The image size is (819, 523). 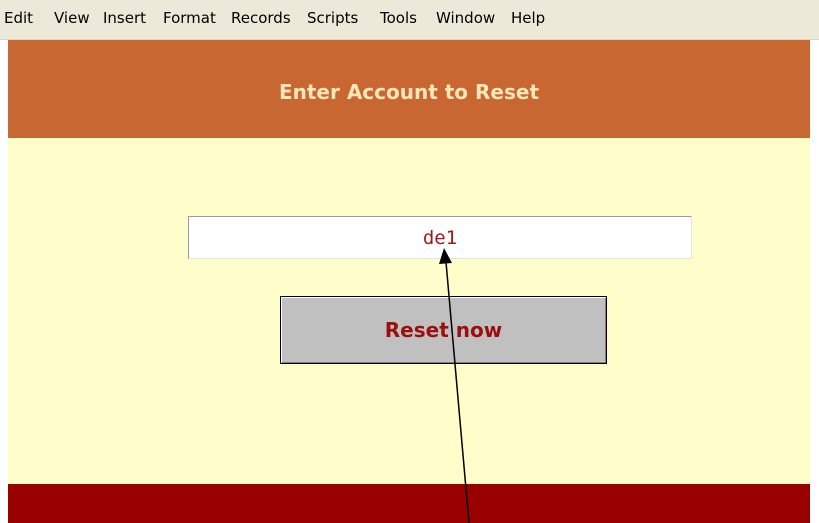 I want to click on menu-window: Window, so click(x=465, y=18).